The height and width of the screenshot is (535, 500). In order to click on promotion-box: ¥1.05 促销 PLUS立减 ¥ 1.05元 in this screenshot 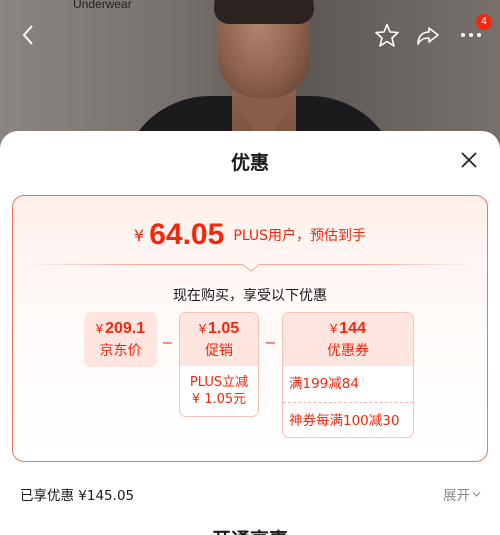, I will do `click(219, 364)`.